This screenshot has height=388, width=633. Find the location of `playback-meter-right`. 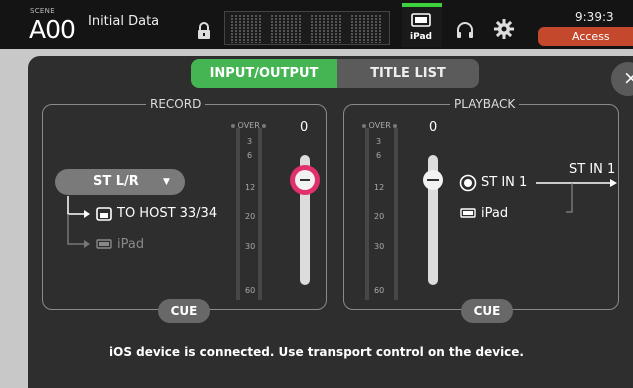

playback-meter-right is located at coordinates (396, 214).